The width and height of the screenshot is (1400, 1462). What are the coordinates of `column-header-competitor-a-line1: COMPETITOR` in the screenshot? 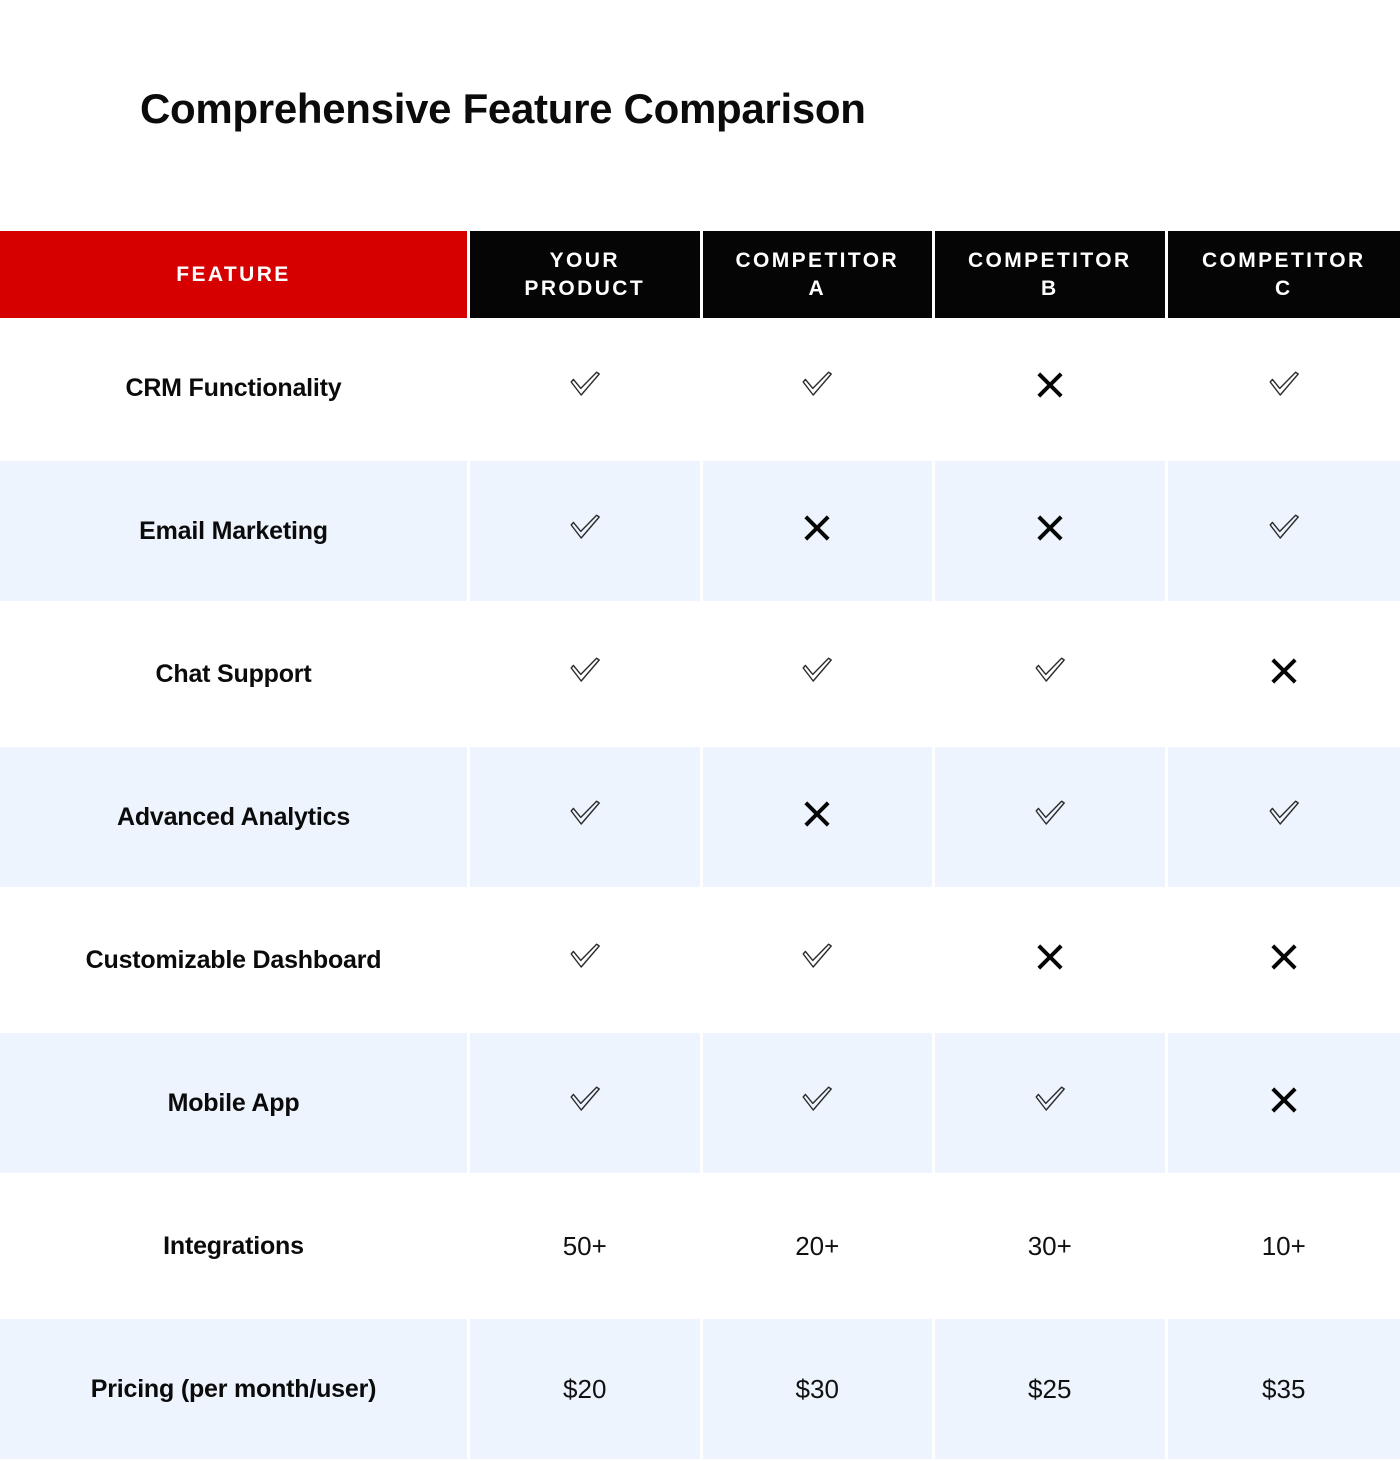 It's located at (817, 260).